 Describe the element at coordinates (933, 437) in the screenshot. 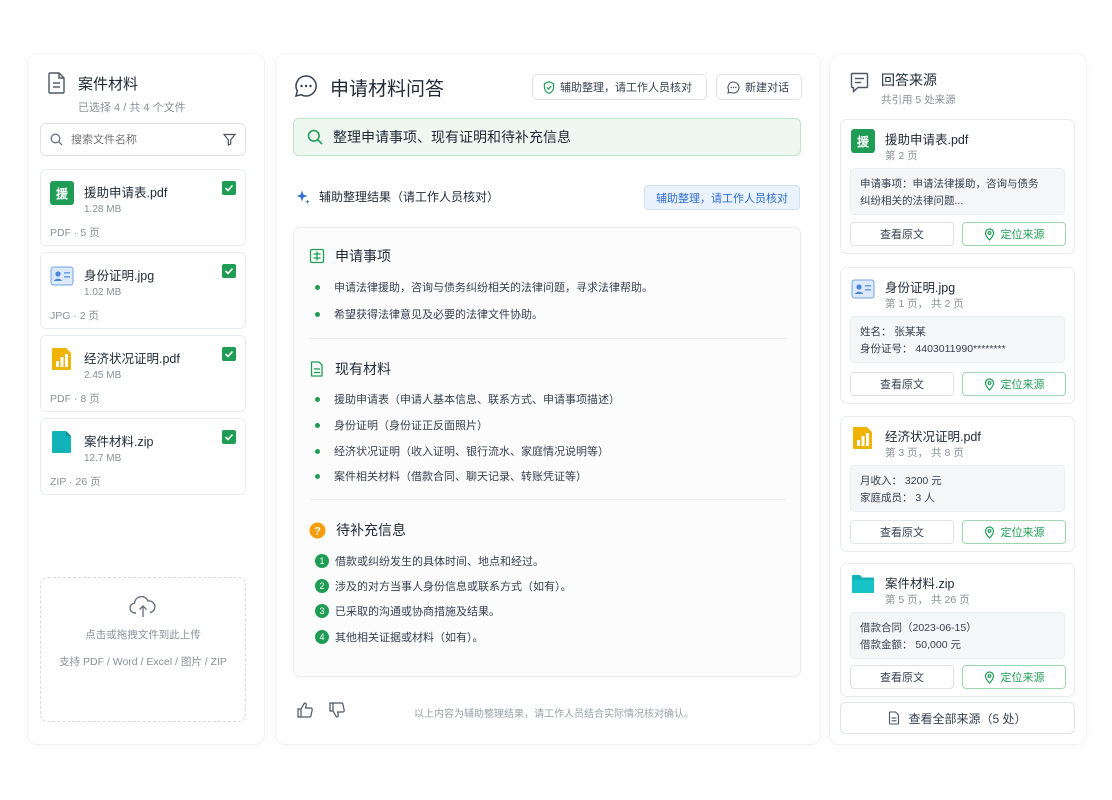

I see `source-name: 经济状况证明.pdf` at that location.